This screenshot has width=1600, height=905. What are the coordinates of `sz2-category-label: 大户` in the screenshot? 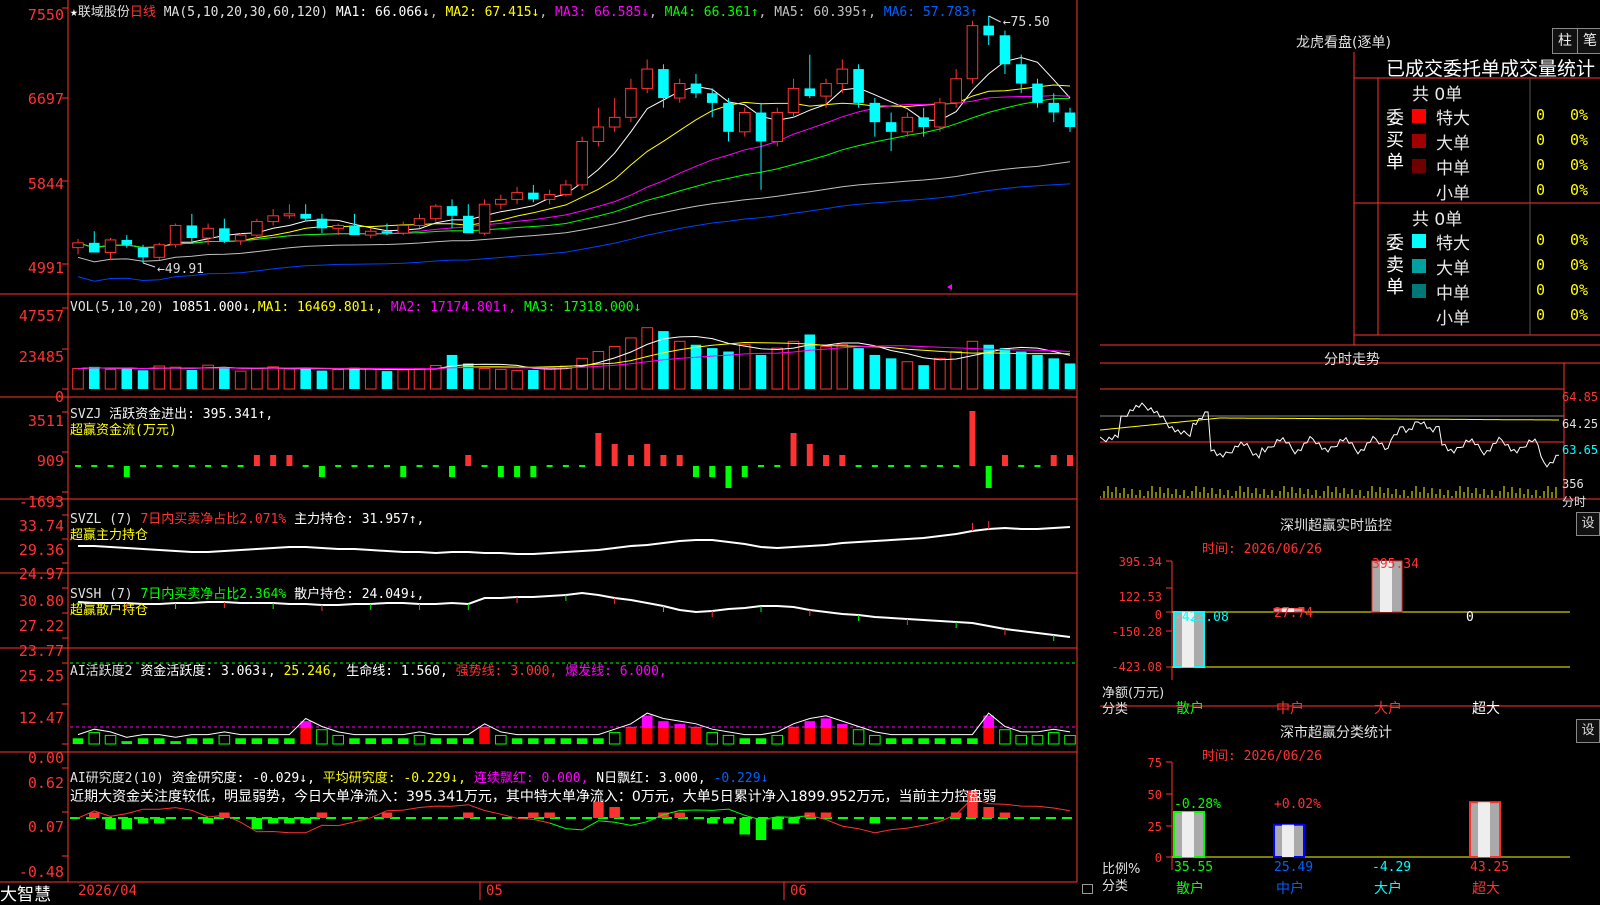 It's located at (1388, 889).